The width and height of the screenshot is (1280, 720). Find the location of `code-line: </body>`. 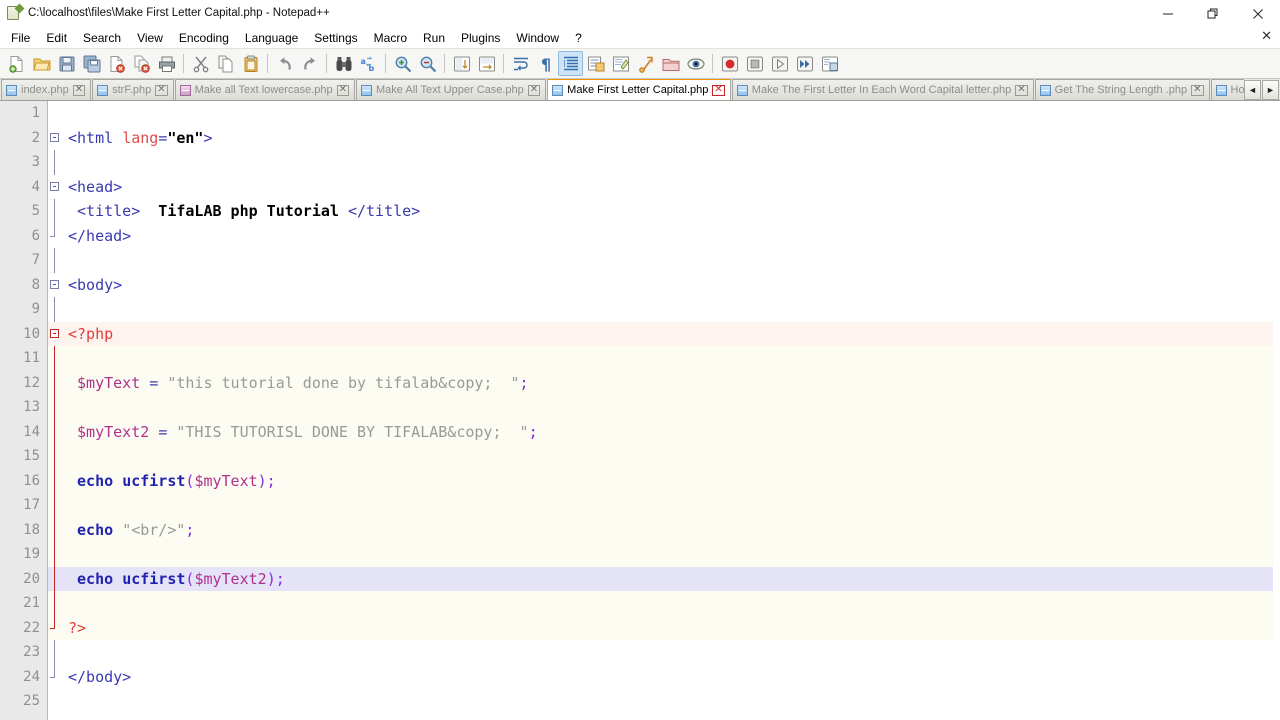

code-line: </body> is located at coordinates (671, 677).